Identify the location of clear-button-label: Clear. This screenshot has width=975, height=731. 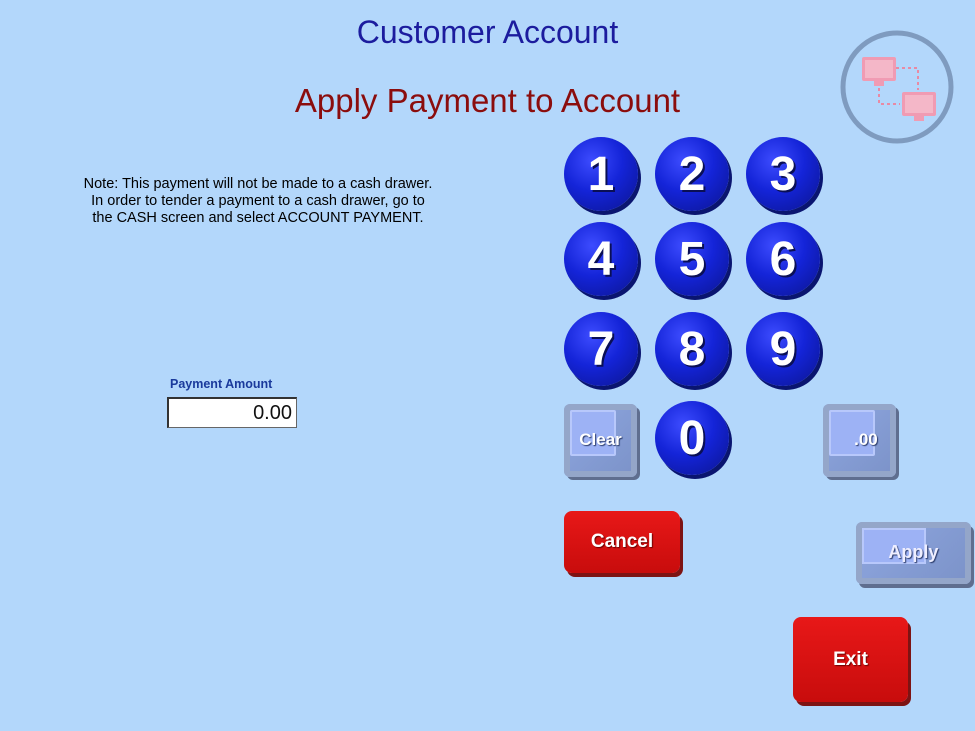
(600, 439).